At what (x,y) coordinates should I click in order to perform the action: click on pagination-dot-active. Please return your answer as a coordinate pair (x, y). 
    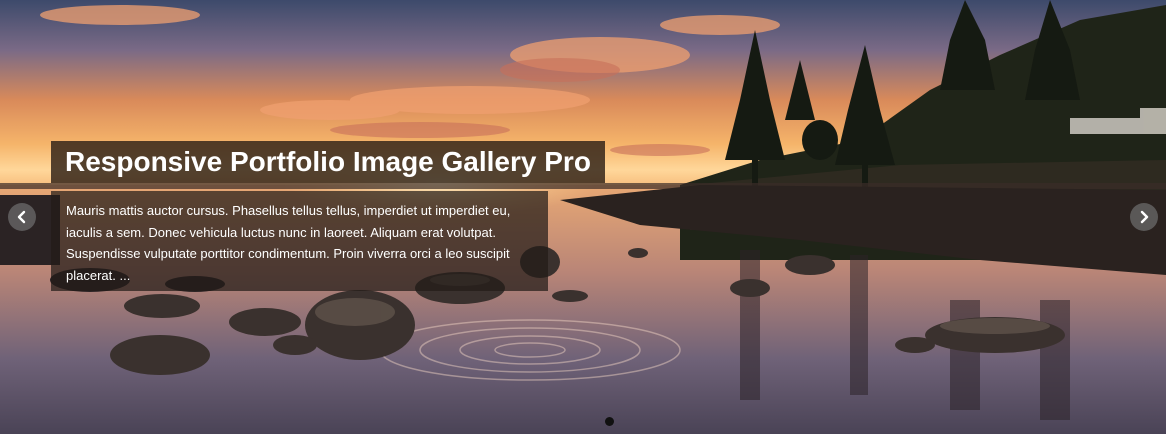
    Looking at the image, I should click on (609, 421).